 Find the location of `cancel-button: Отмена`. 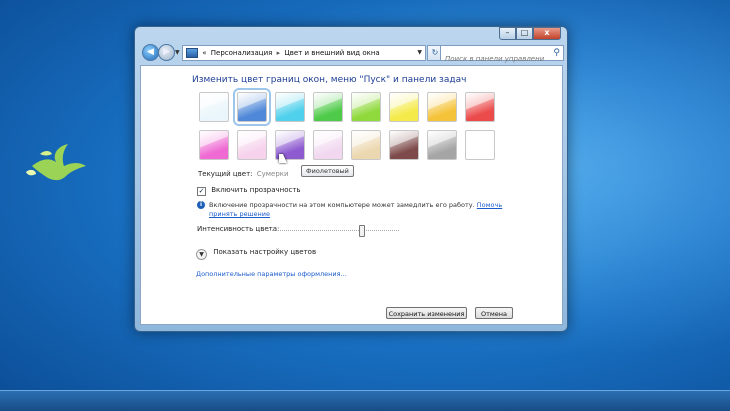

cancel-button: Отмена is located at coordinates (494, 313).